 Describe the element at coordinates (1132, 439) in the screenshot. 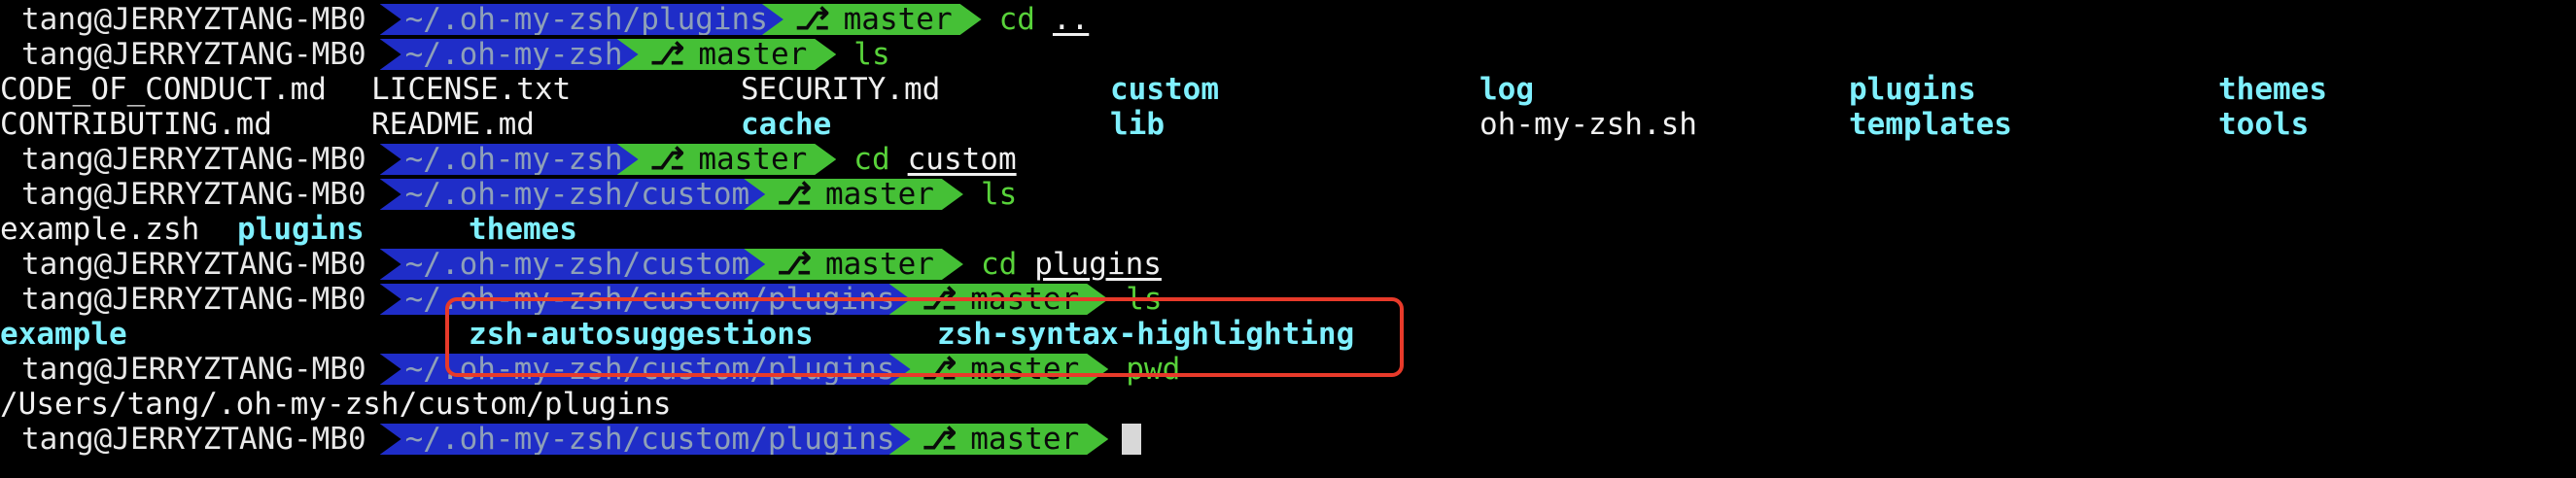

I see `terminal-cursor` at that location.